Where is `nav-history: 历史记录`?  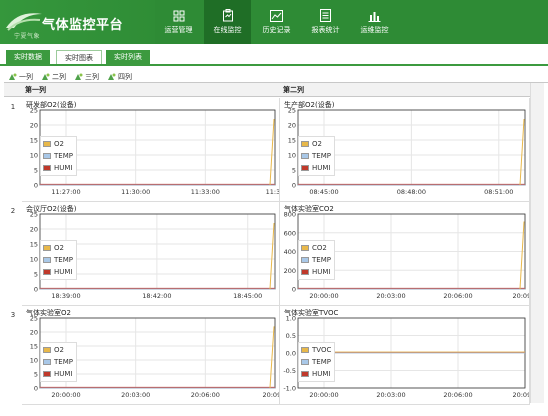 nav-history: 历史记录 is located at coordinates (276, 22).